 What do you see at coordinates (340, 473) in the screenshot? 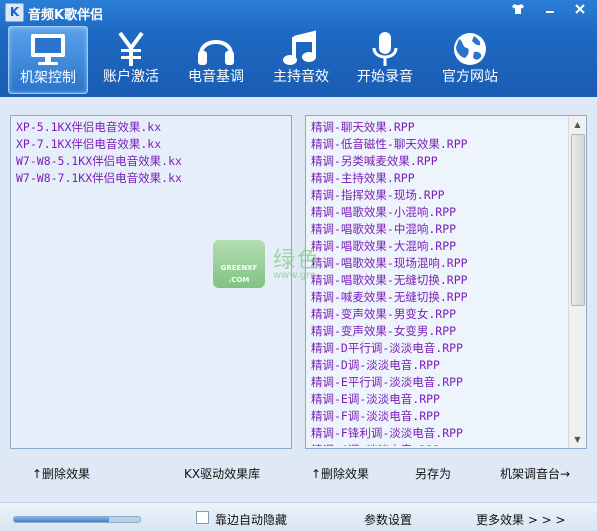
I see `delete-rpp-effect-button: ↑删除效果` at bounding box center [340, 473].